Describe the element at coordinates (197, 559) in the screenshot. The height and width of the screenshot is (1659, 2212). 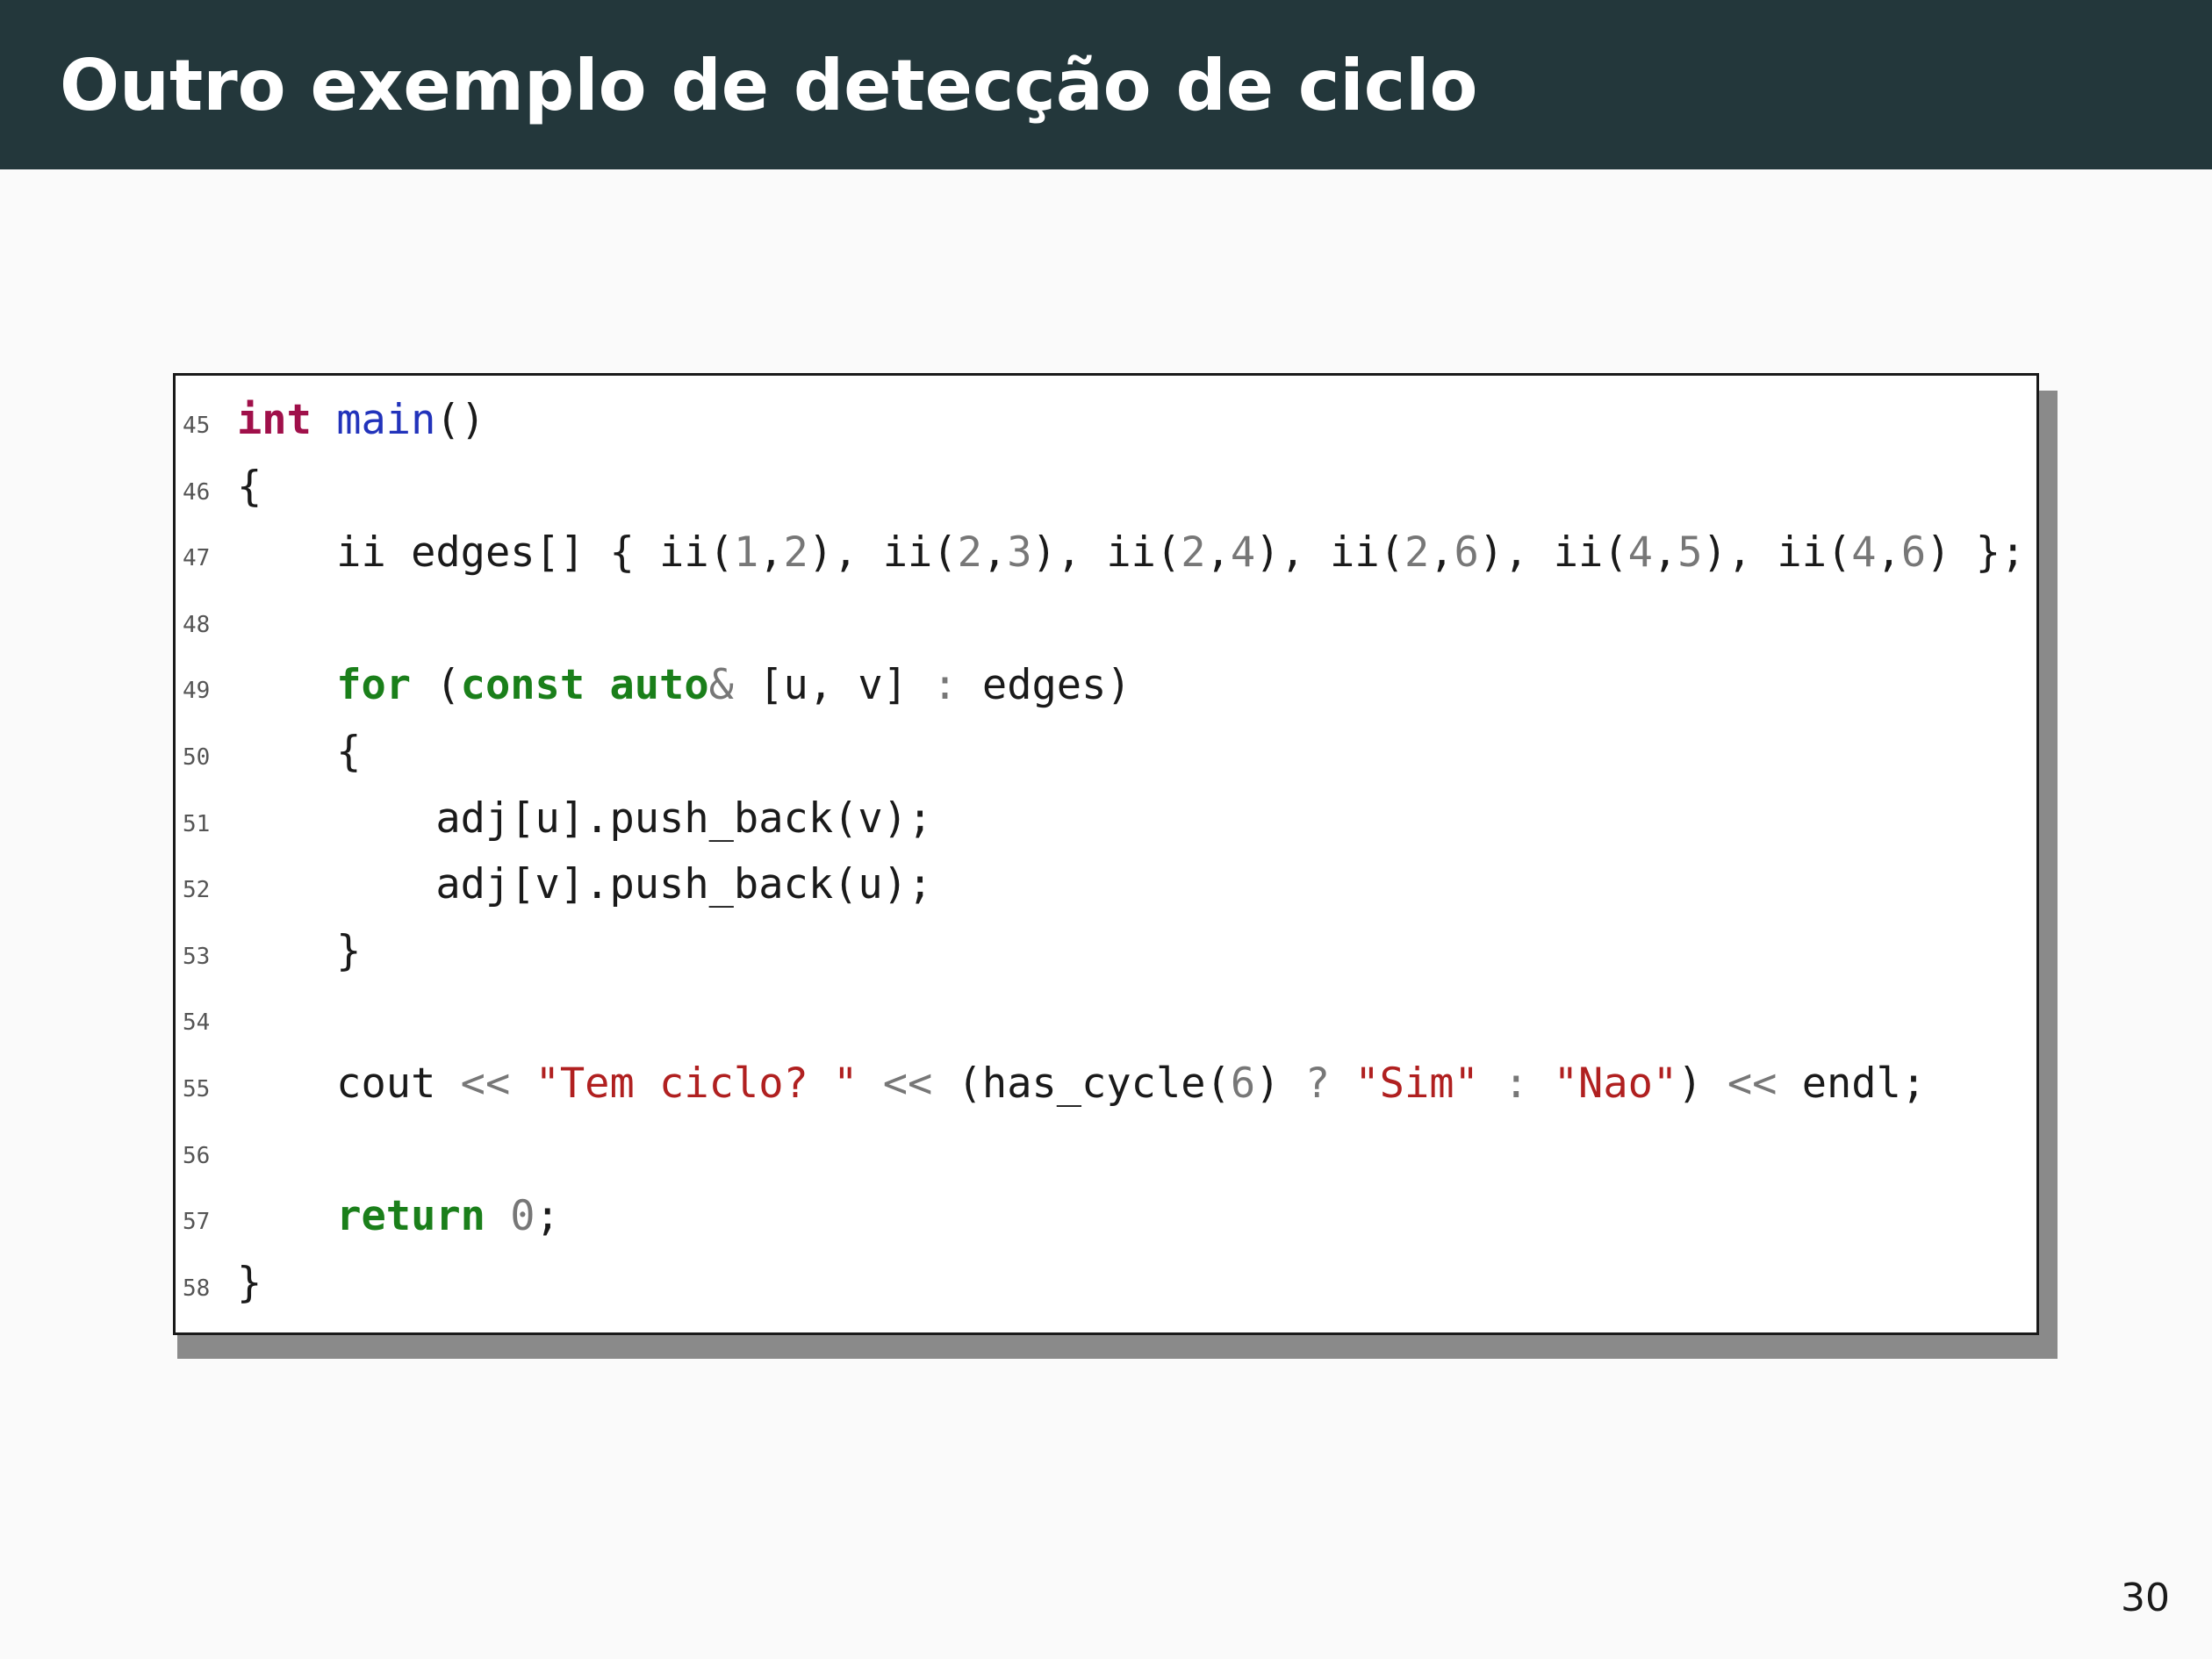
I see `line-number: 47` at that location.